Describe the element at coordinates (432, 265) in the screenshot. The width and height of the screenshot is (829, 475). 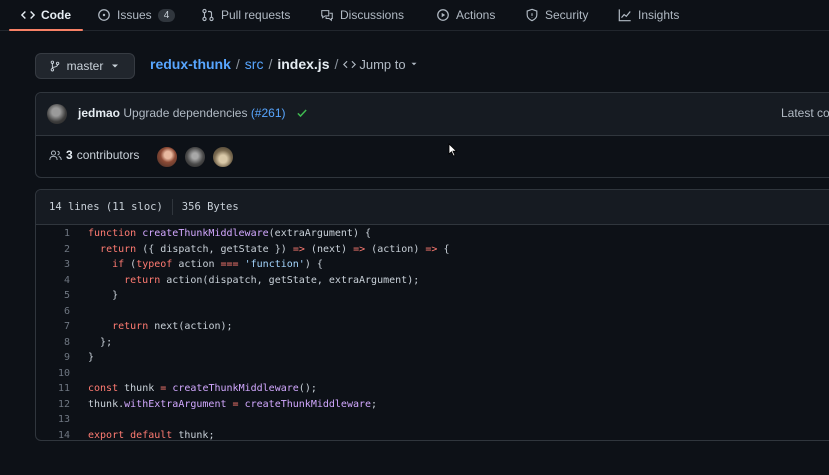
I see `code-line: 3 if (typeof action === 'function') {` at that location.